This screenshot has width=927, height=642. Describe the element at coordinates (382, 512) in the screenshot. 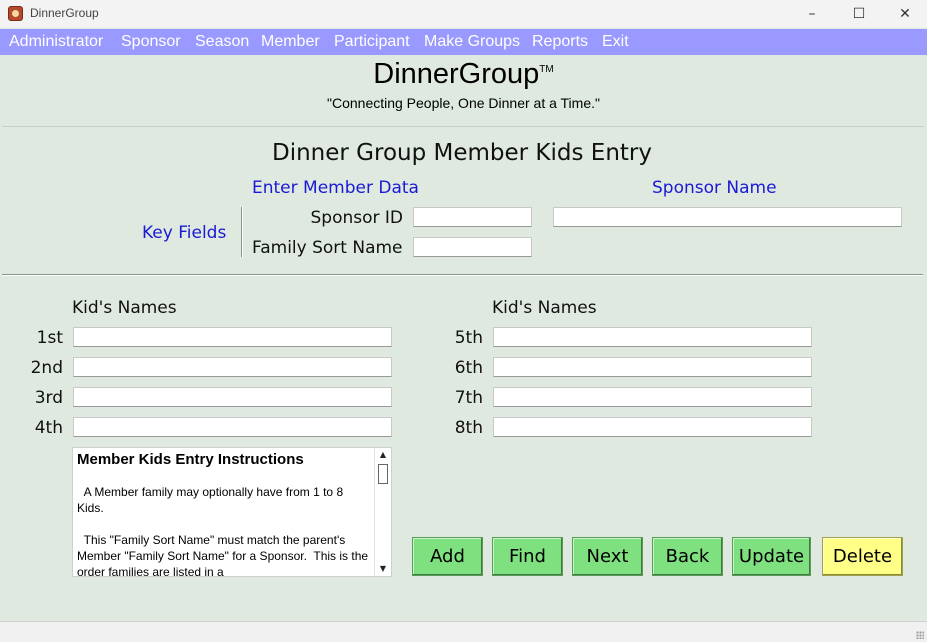

I see `instructions-scrollbar: ▲ ▼` at that location.